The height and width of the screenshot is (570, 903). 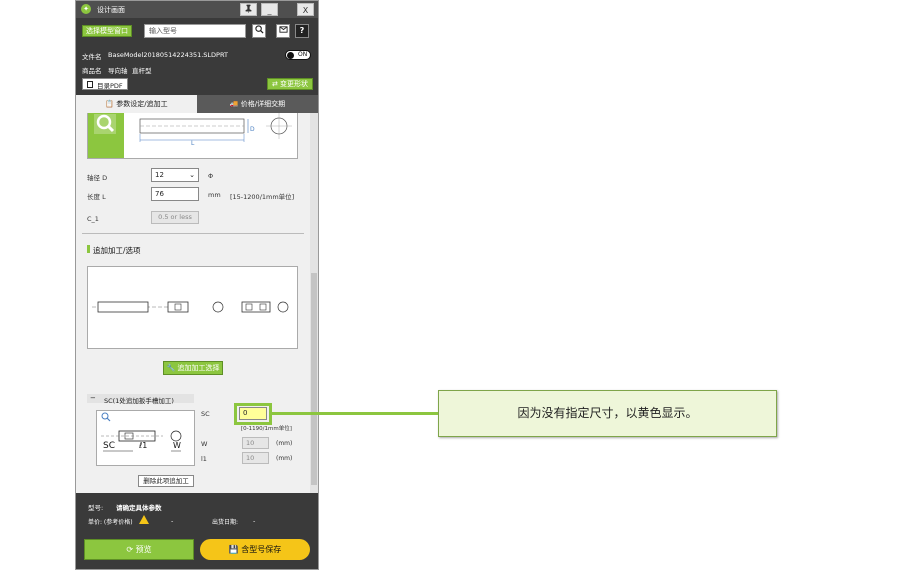 I want to click on sc-header-label: SC(1处追加扳手槽加工), so click(x=139, y=401).